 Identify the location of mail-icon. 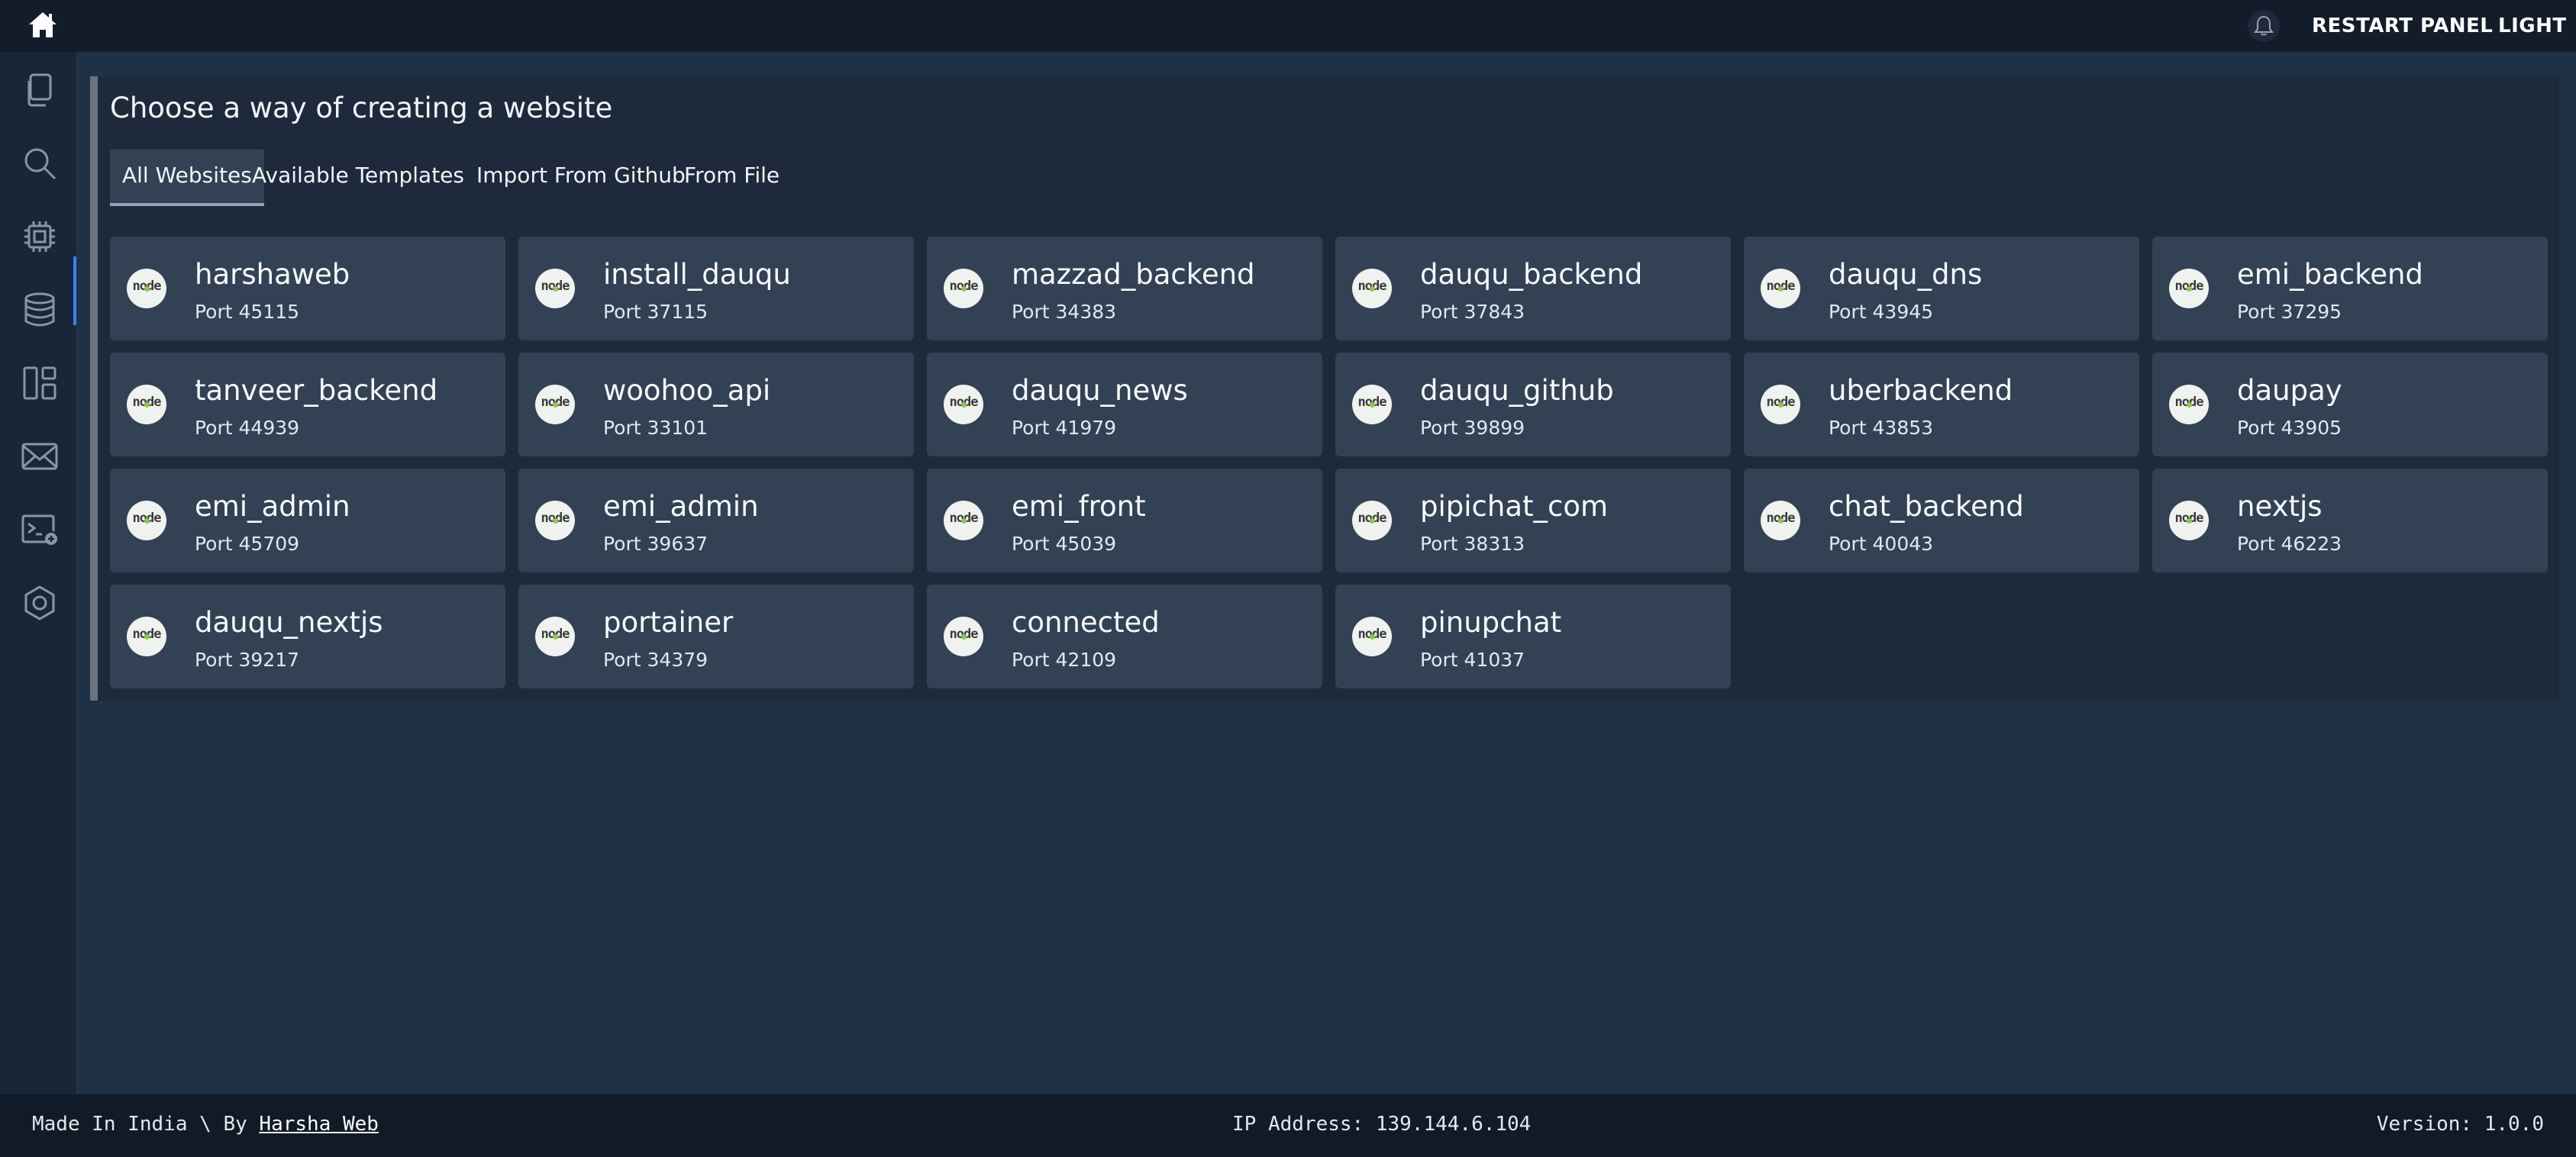
(39, 456).